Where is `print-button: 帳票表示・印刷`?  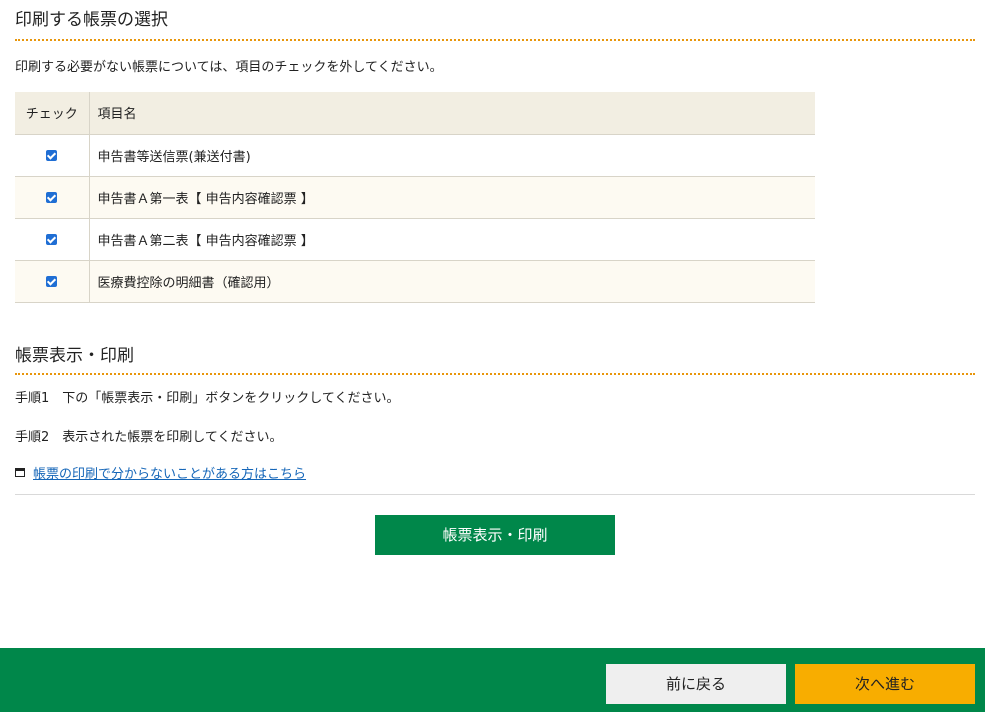
print-button: 帳票表示・印刷 is located at coordinates (495, 534).